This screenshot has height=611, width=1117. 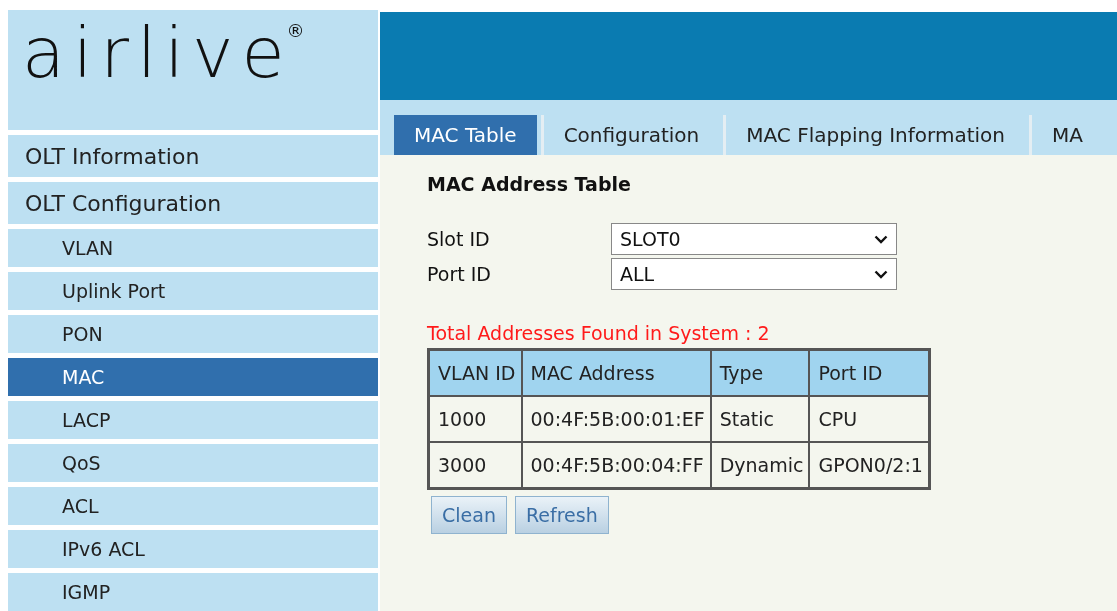 I want to click on field-label: Port ID, so click(x=459, y=274).